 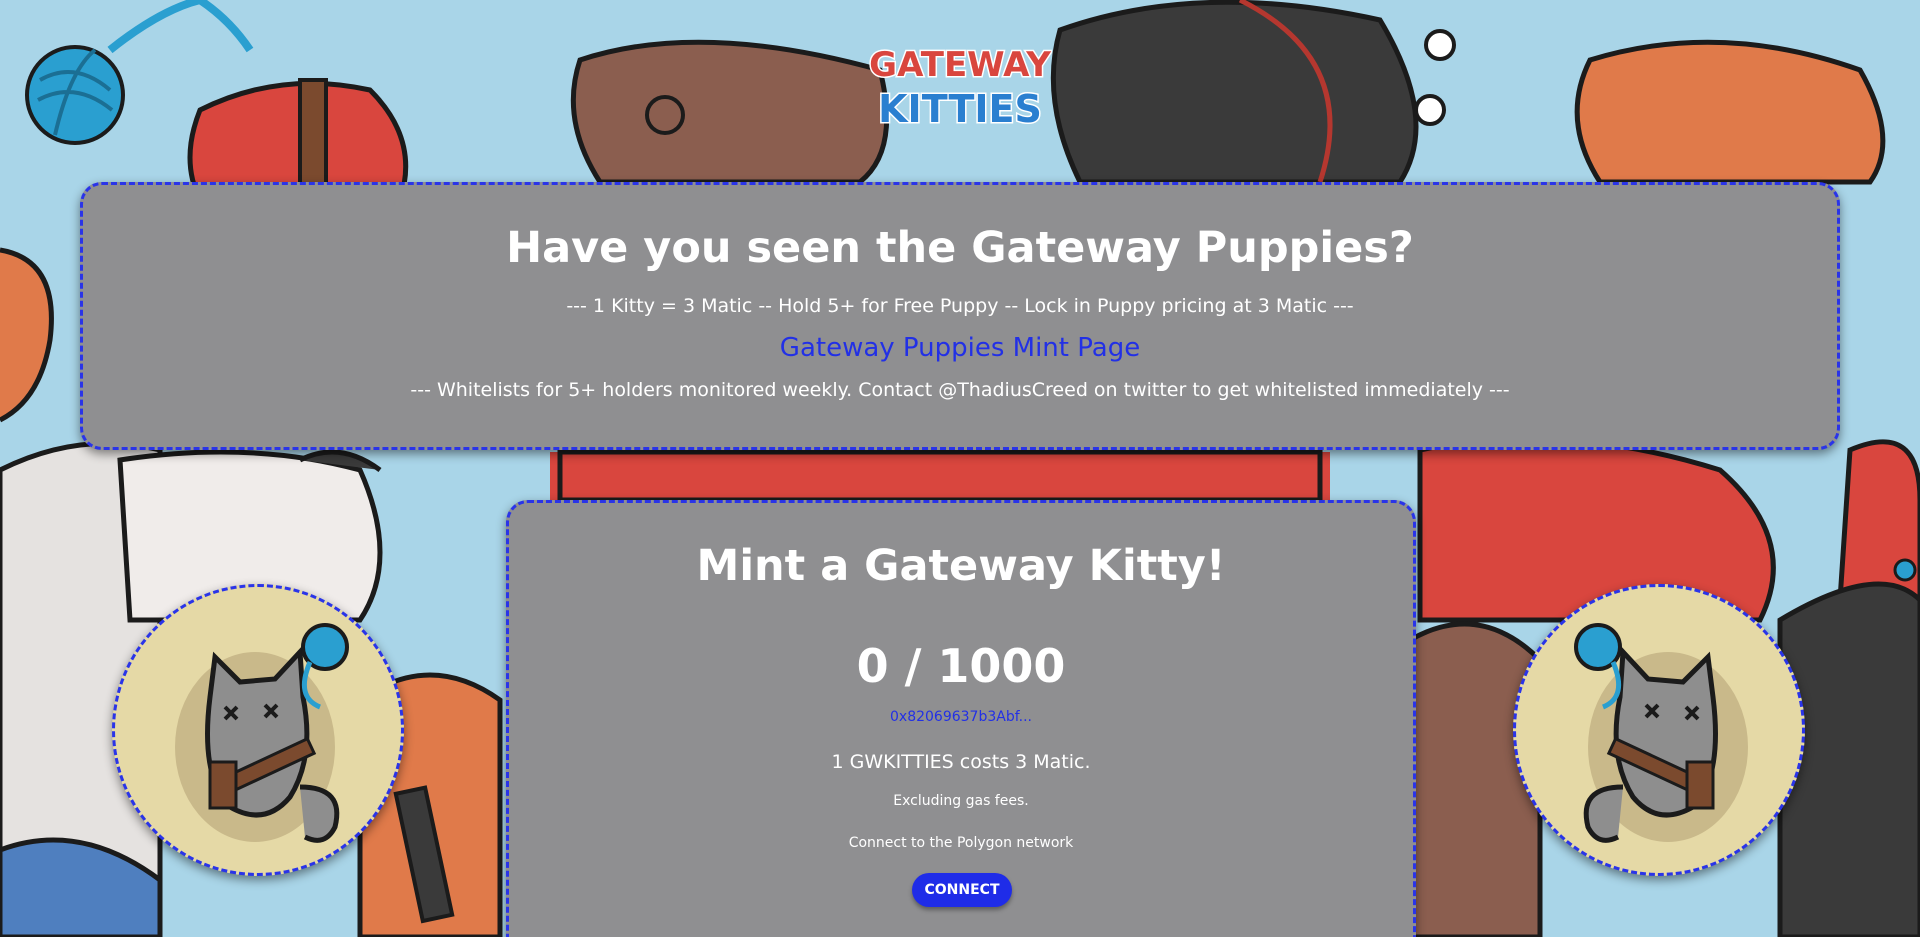 I want to click on gateway-kitties-logo: GATEWAY KITTIES, so click(x=960, y=82).